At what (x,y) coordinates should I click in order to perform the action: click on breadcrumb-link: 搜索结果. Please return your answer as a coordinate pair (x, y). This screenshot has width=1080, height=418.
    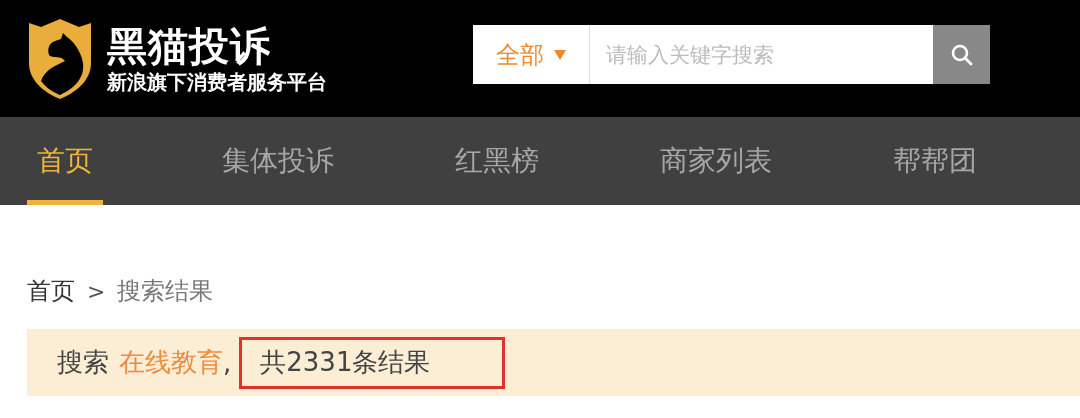
    Looking at the image, I should click on (165, 291).